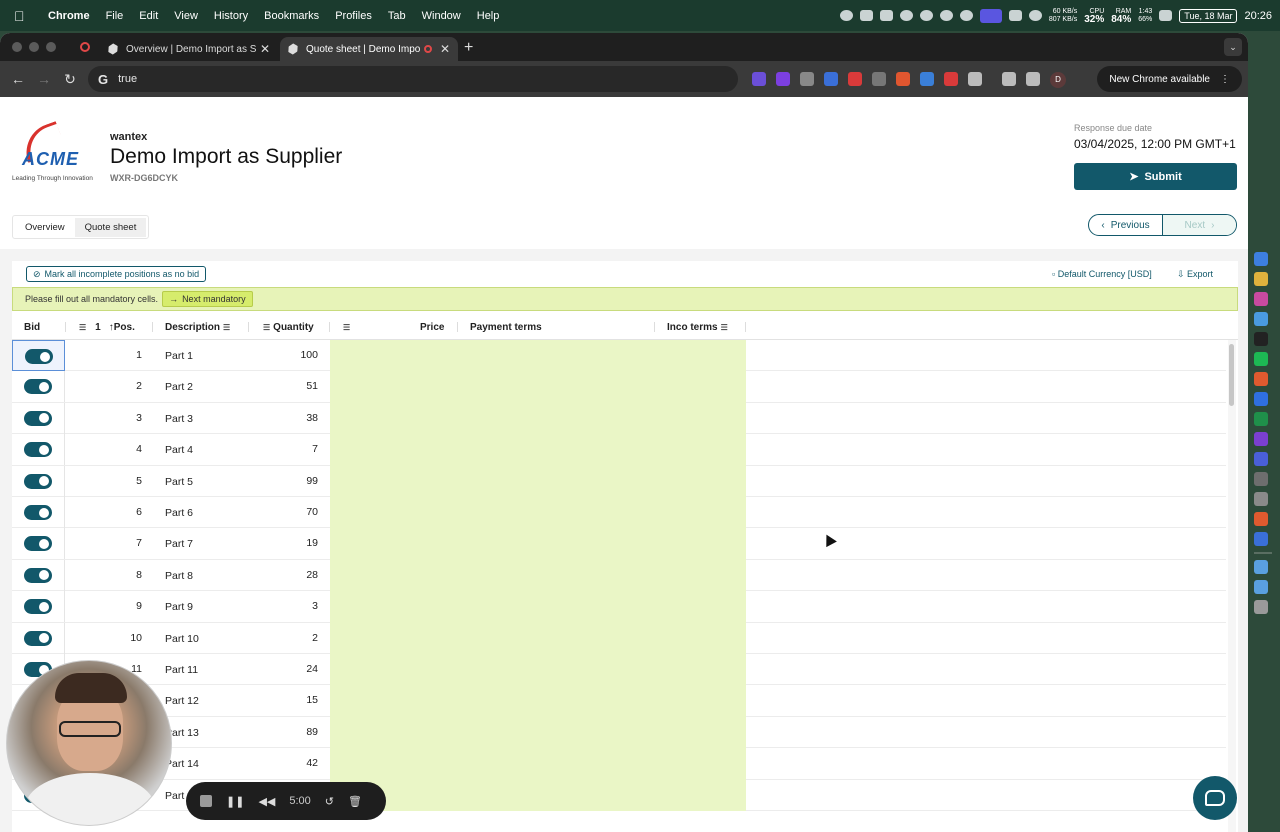 The image size is (1280, 832). What do you see at coordinates (1126, 225) in the screenshot?
I see `previous-button: ‹ Previous` at bounding box center [1126, 225].